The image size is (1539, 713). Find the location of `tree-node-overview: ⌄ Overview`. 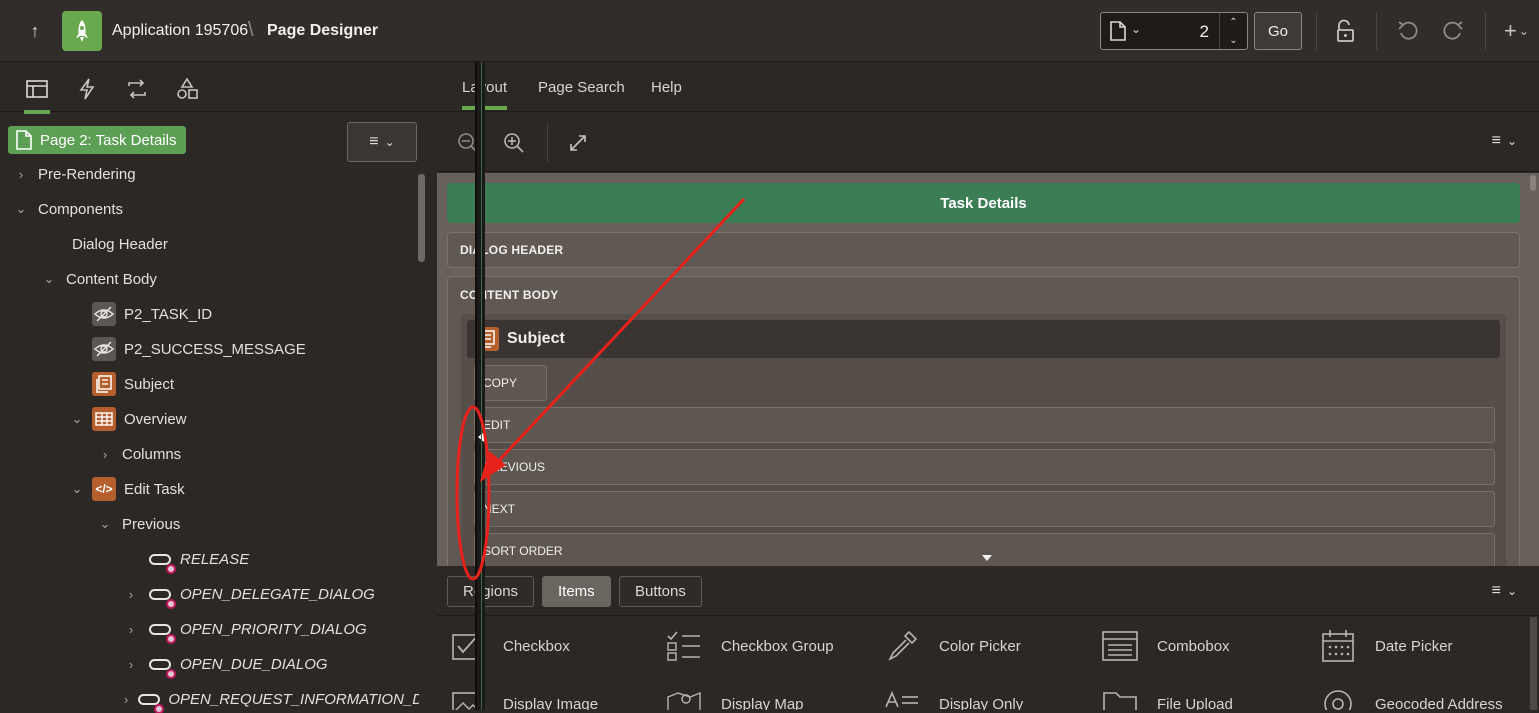

tree-node-overview: ⌄ Overview is located at coordinates (128, 419).